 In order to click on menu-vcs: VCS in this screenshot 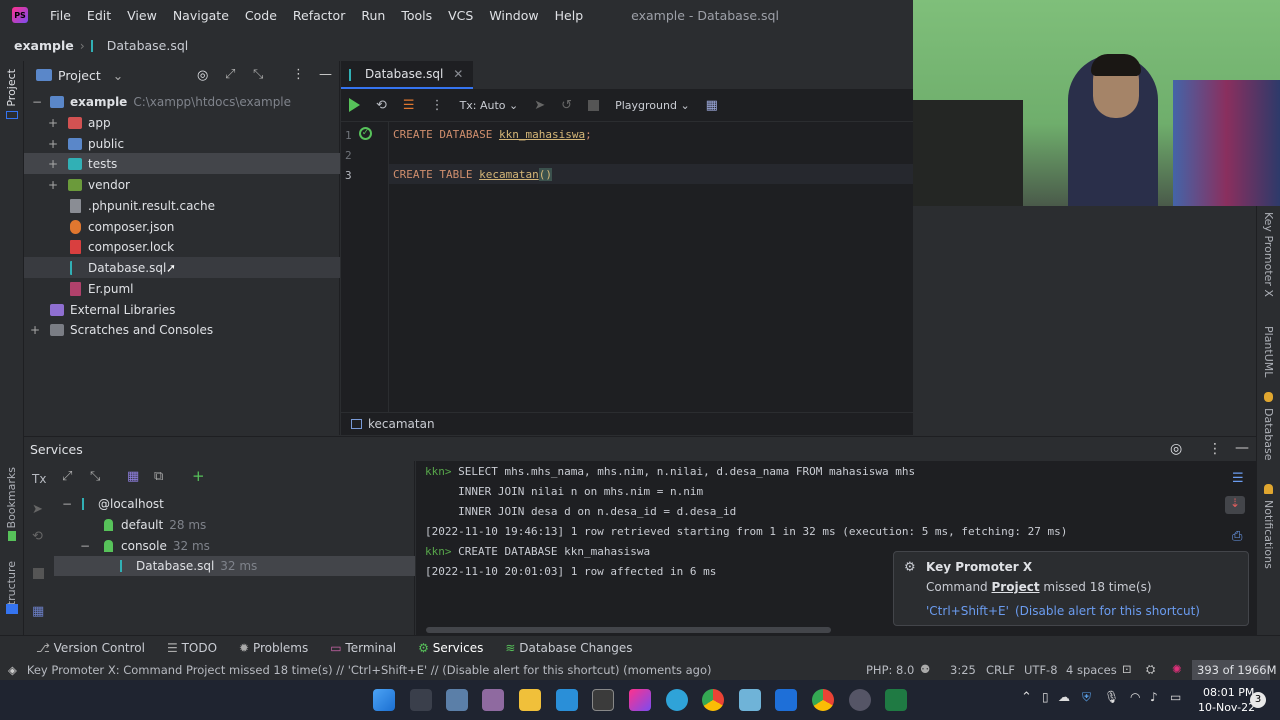, I will do `click(460, 15)`.